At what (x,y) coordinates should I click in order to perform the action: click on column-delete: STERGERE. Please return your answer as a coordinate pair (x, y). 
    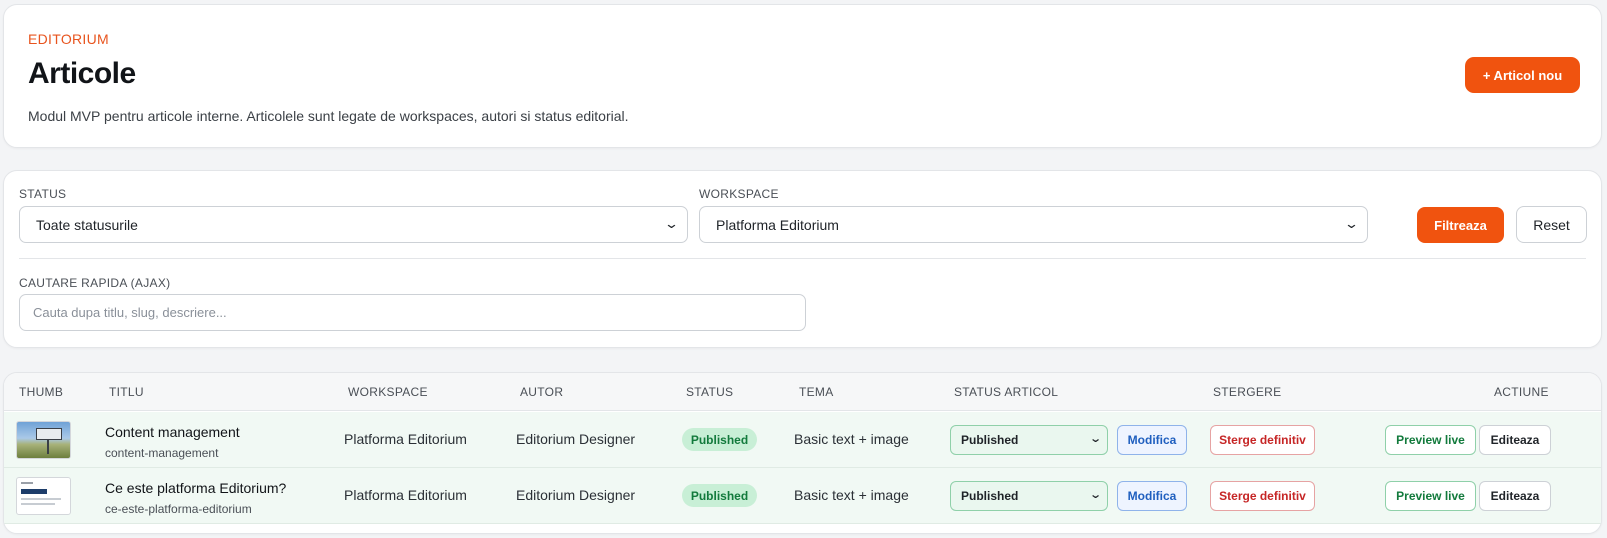
    Looking at the image, I should click on (1247, 392).